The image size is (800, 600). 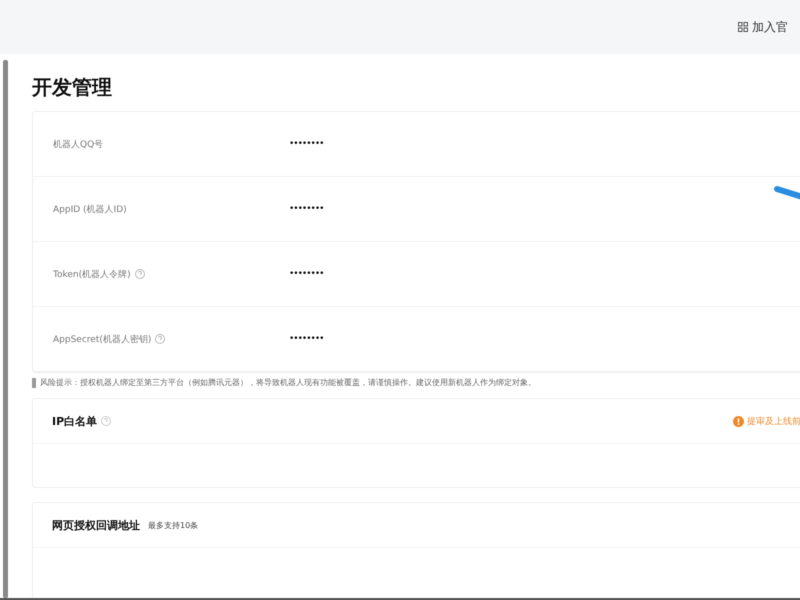 What do you see at coordinates (5, 329) in the screenshot?
I see `scrollbar` at bounding box center [5, 329].